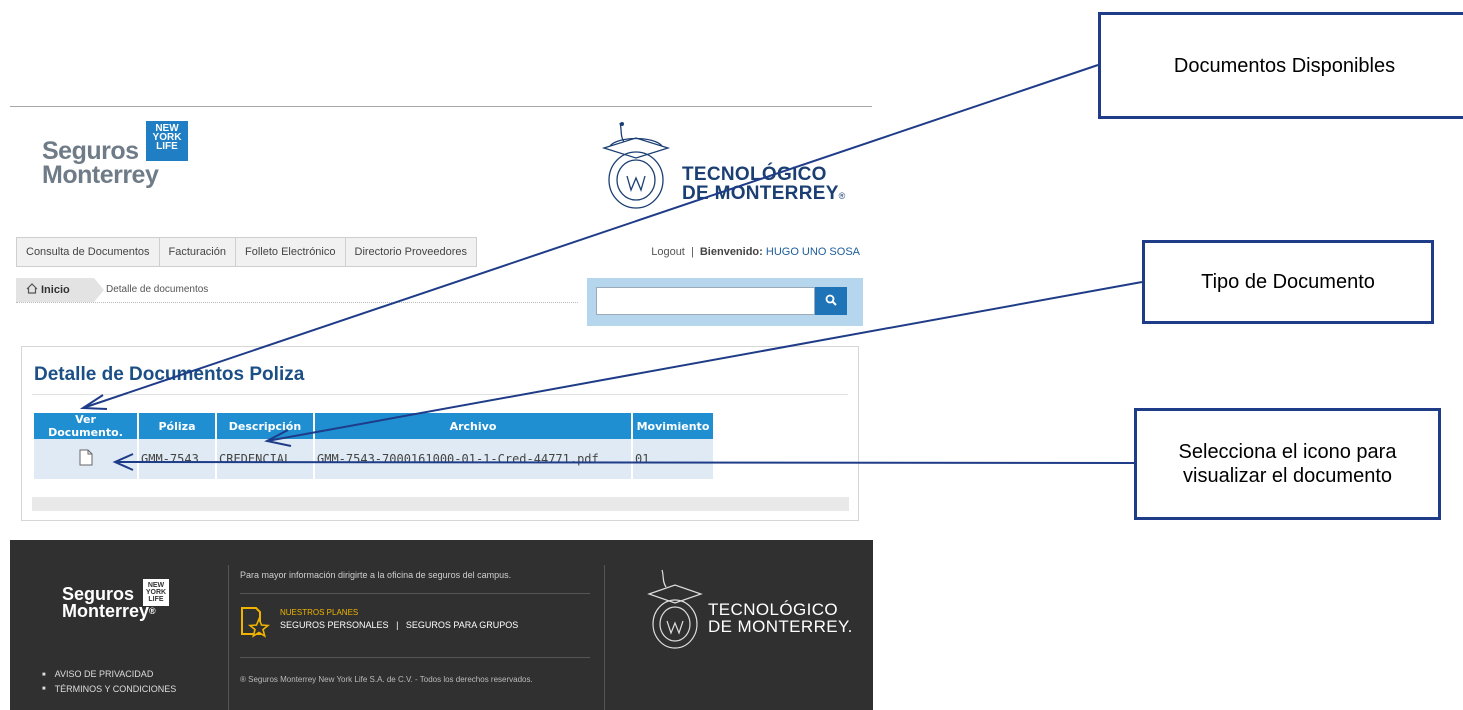 This screenshot has width=1463, height=710. What do you see at coordinates (109, 674) in the screenshot?
I see `footer-link-privacidad: AVISO DE PRIVACIDAD` at bounding box center [109, 674].